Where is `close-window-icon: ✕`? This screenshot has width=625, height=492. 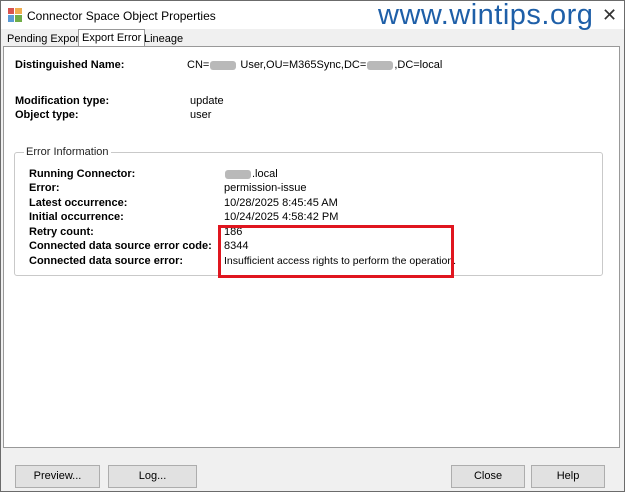 close-window-icon: ✕ is located at coordinates (609, 15).